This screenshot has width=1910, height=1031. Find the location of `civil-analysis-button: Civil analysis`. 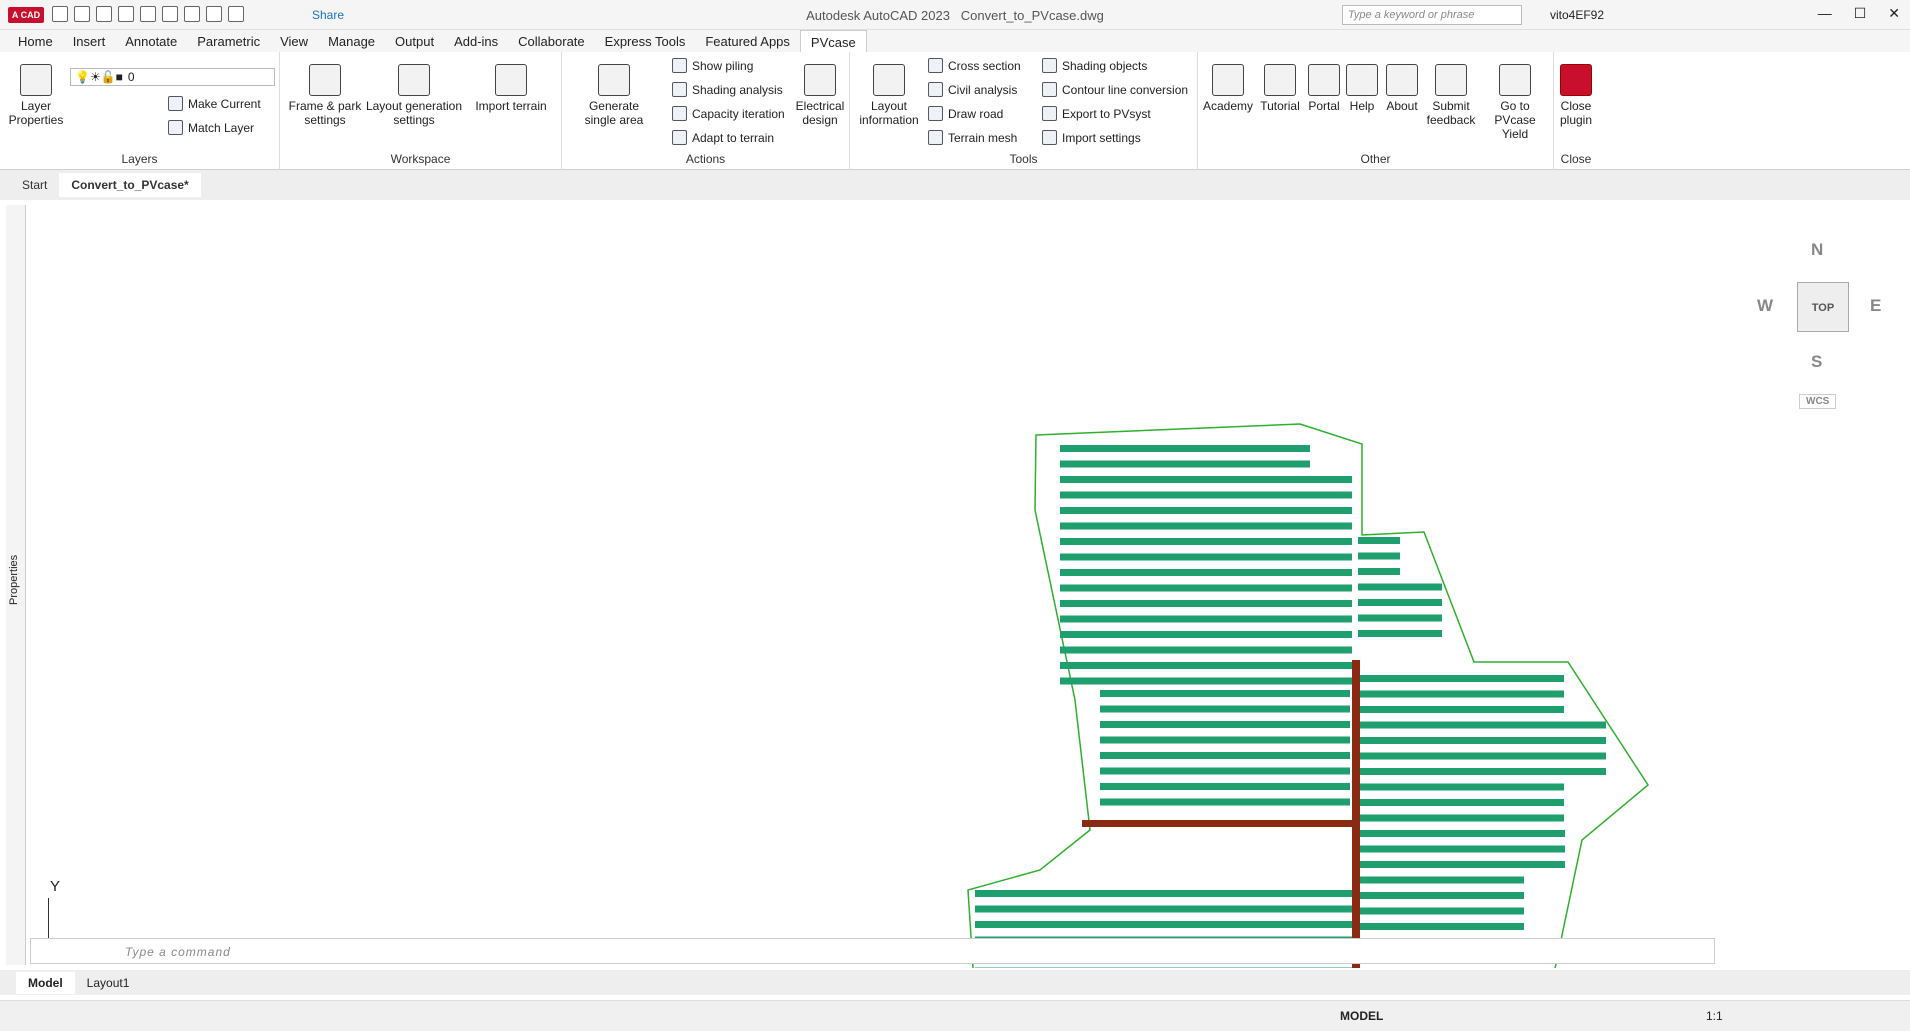

civil-analysis-button: Civil analysis is located at coordinates (972, 89).